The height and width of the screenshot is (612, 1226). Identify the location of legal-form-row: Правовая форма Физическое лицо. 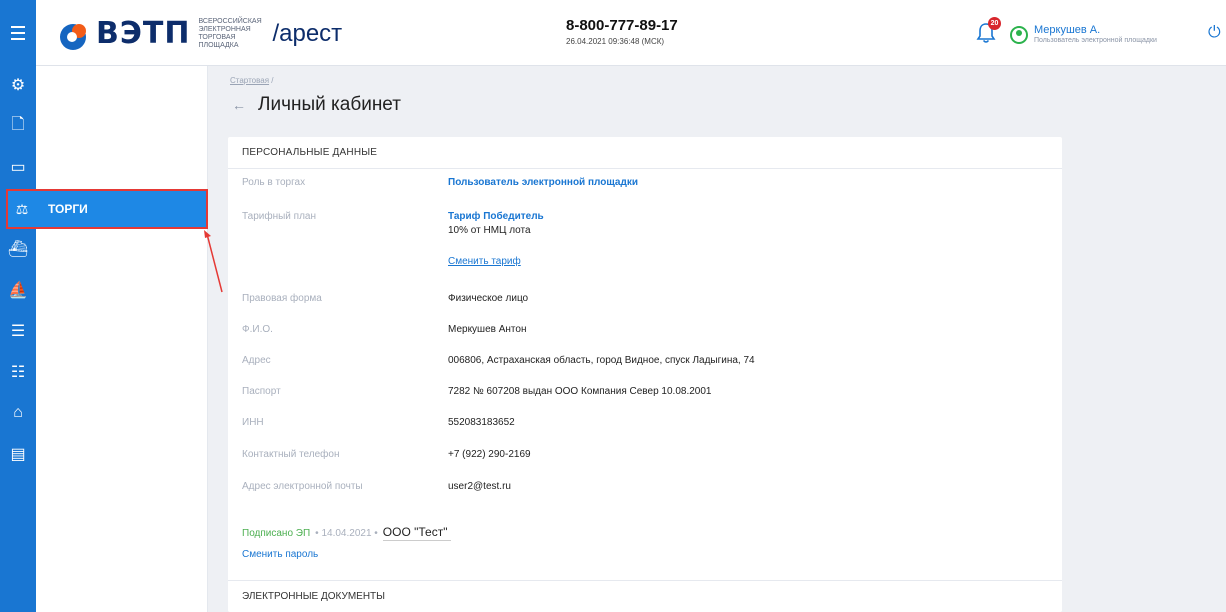
(645, 303).